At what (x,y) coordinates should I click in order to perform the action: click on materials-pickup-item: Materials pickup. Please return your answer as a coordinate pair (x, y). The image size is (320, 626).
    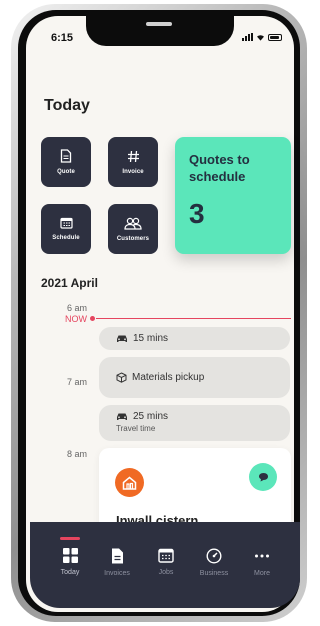
    Looking at the image, I should click on (194, 377).